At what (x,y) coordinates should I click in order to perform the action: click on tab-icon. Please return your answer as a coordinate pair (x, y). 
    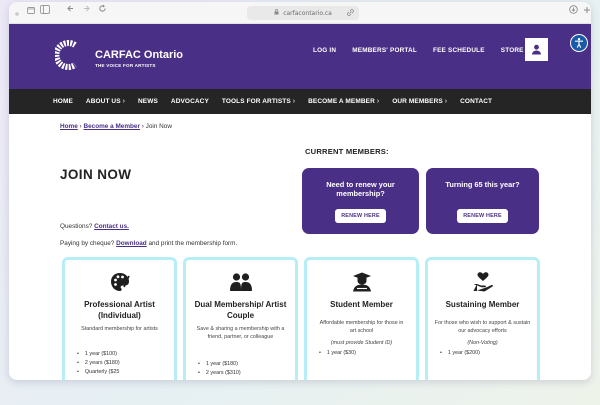
    Looking at the image, I should click on (31, 13).